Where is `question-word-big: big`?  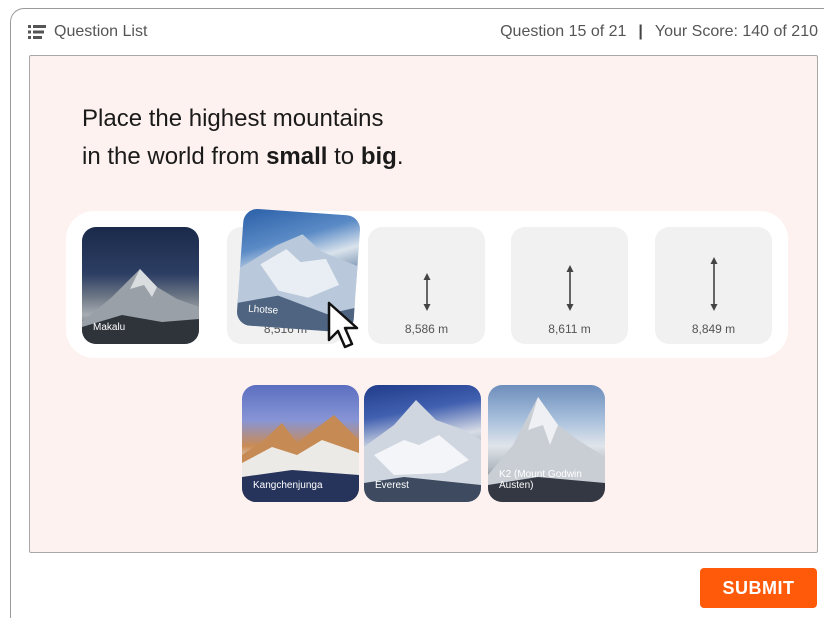 question-word-big: big is located at coordinates (378, 156).